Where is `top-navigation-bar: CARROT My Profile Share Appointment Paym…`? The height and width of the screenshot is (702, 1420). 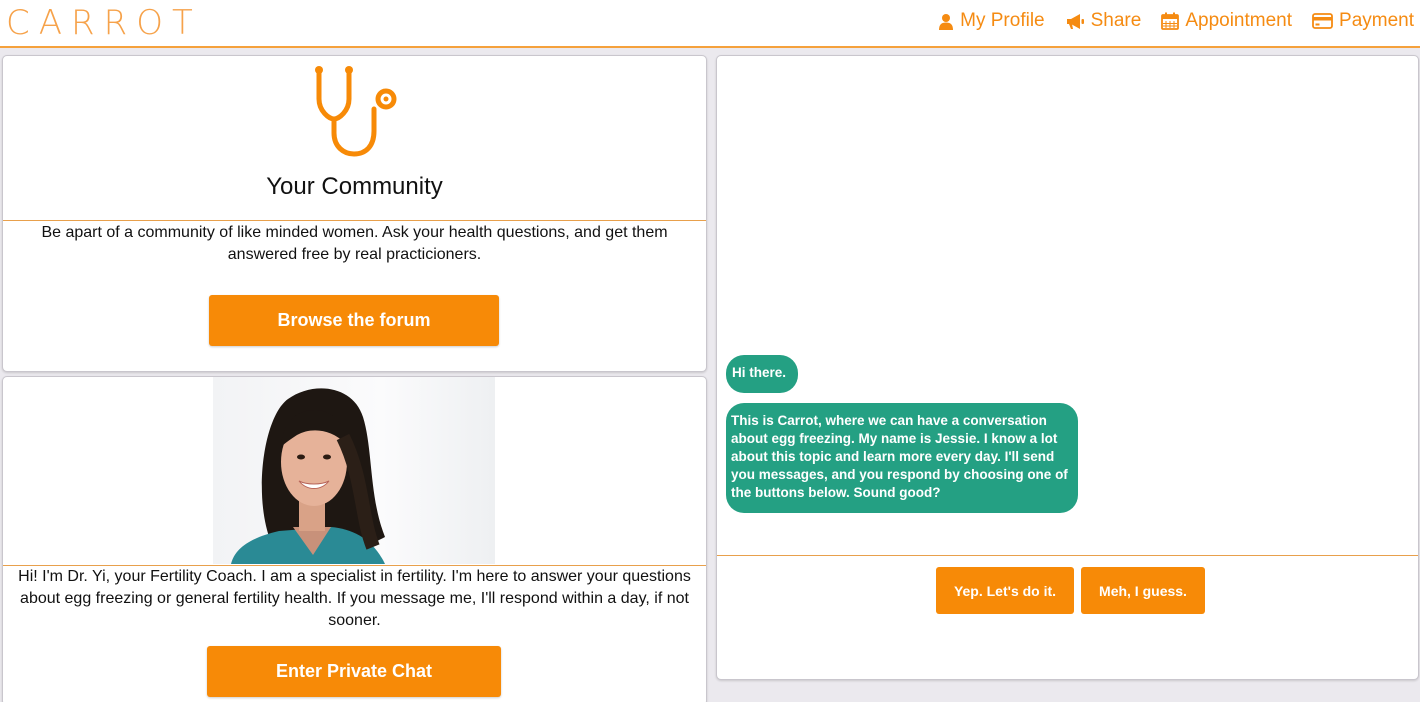
top-navigation-bar: CARROT My Profile Share Appointment Paym… is located at coordinates (710, 24).